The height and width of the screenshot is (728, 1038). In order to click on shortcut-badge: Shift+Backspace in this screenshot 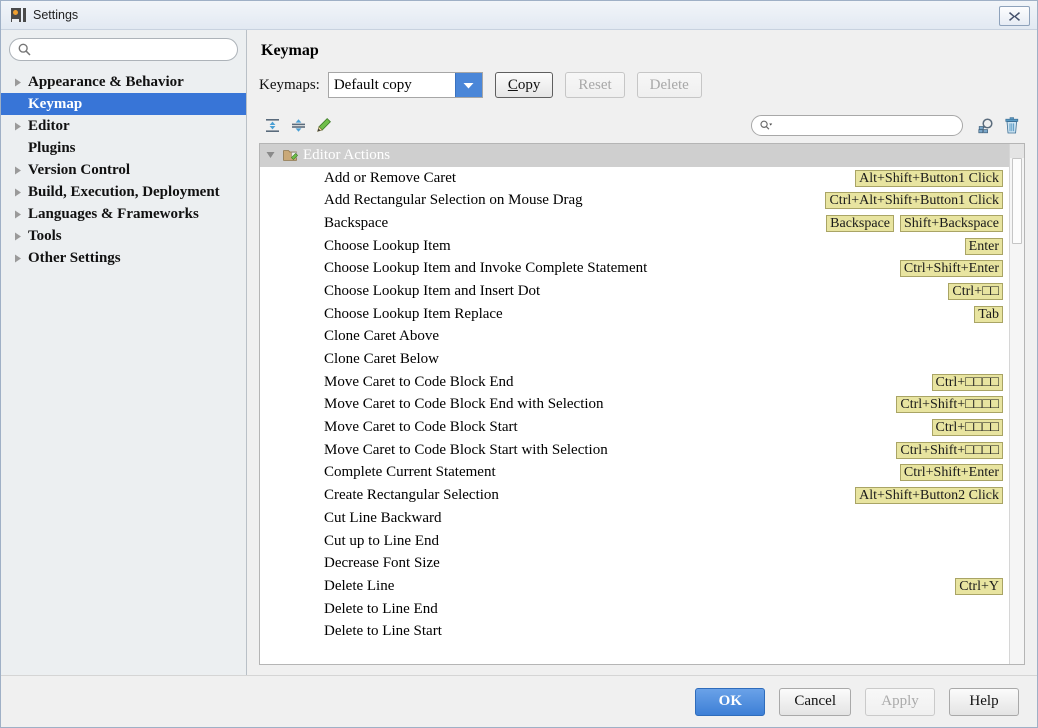, I will do `click(951, 223)`.